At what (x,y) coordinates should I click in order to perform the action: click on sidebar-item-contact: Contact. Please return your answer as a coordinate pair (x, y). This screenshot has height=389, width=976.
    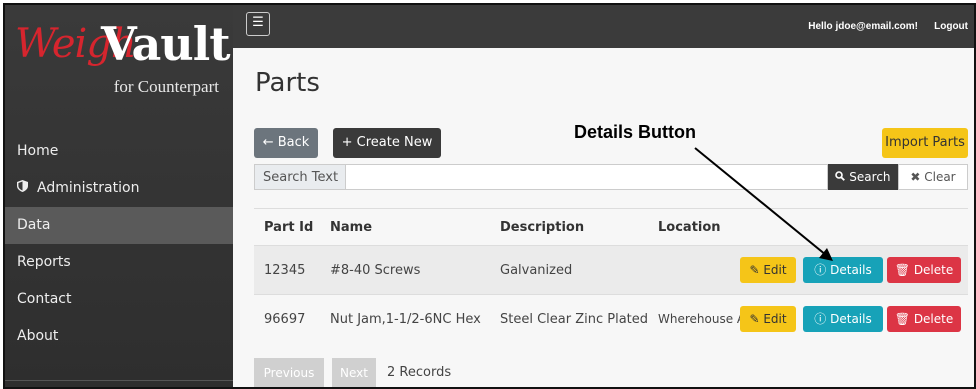
    Looking at the image, I should click on (119, 299).